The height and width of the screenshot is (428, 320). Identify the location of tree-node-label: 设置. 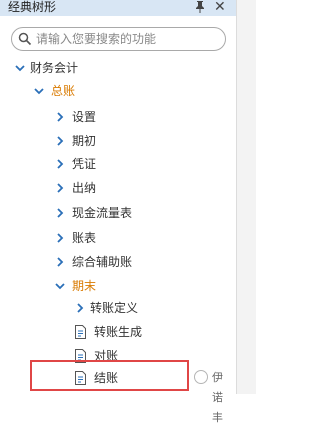
(84, 117).